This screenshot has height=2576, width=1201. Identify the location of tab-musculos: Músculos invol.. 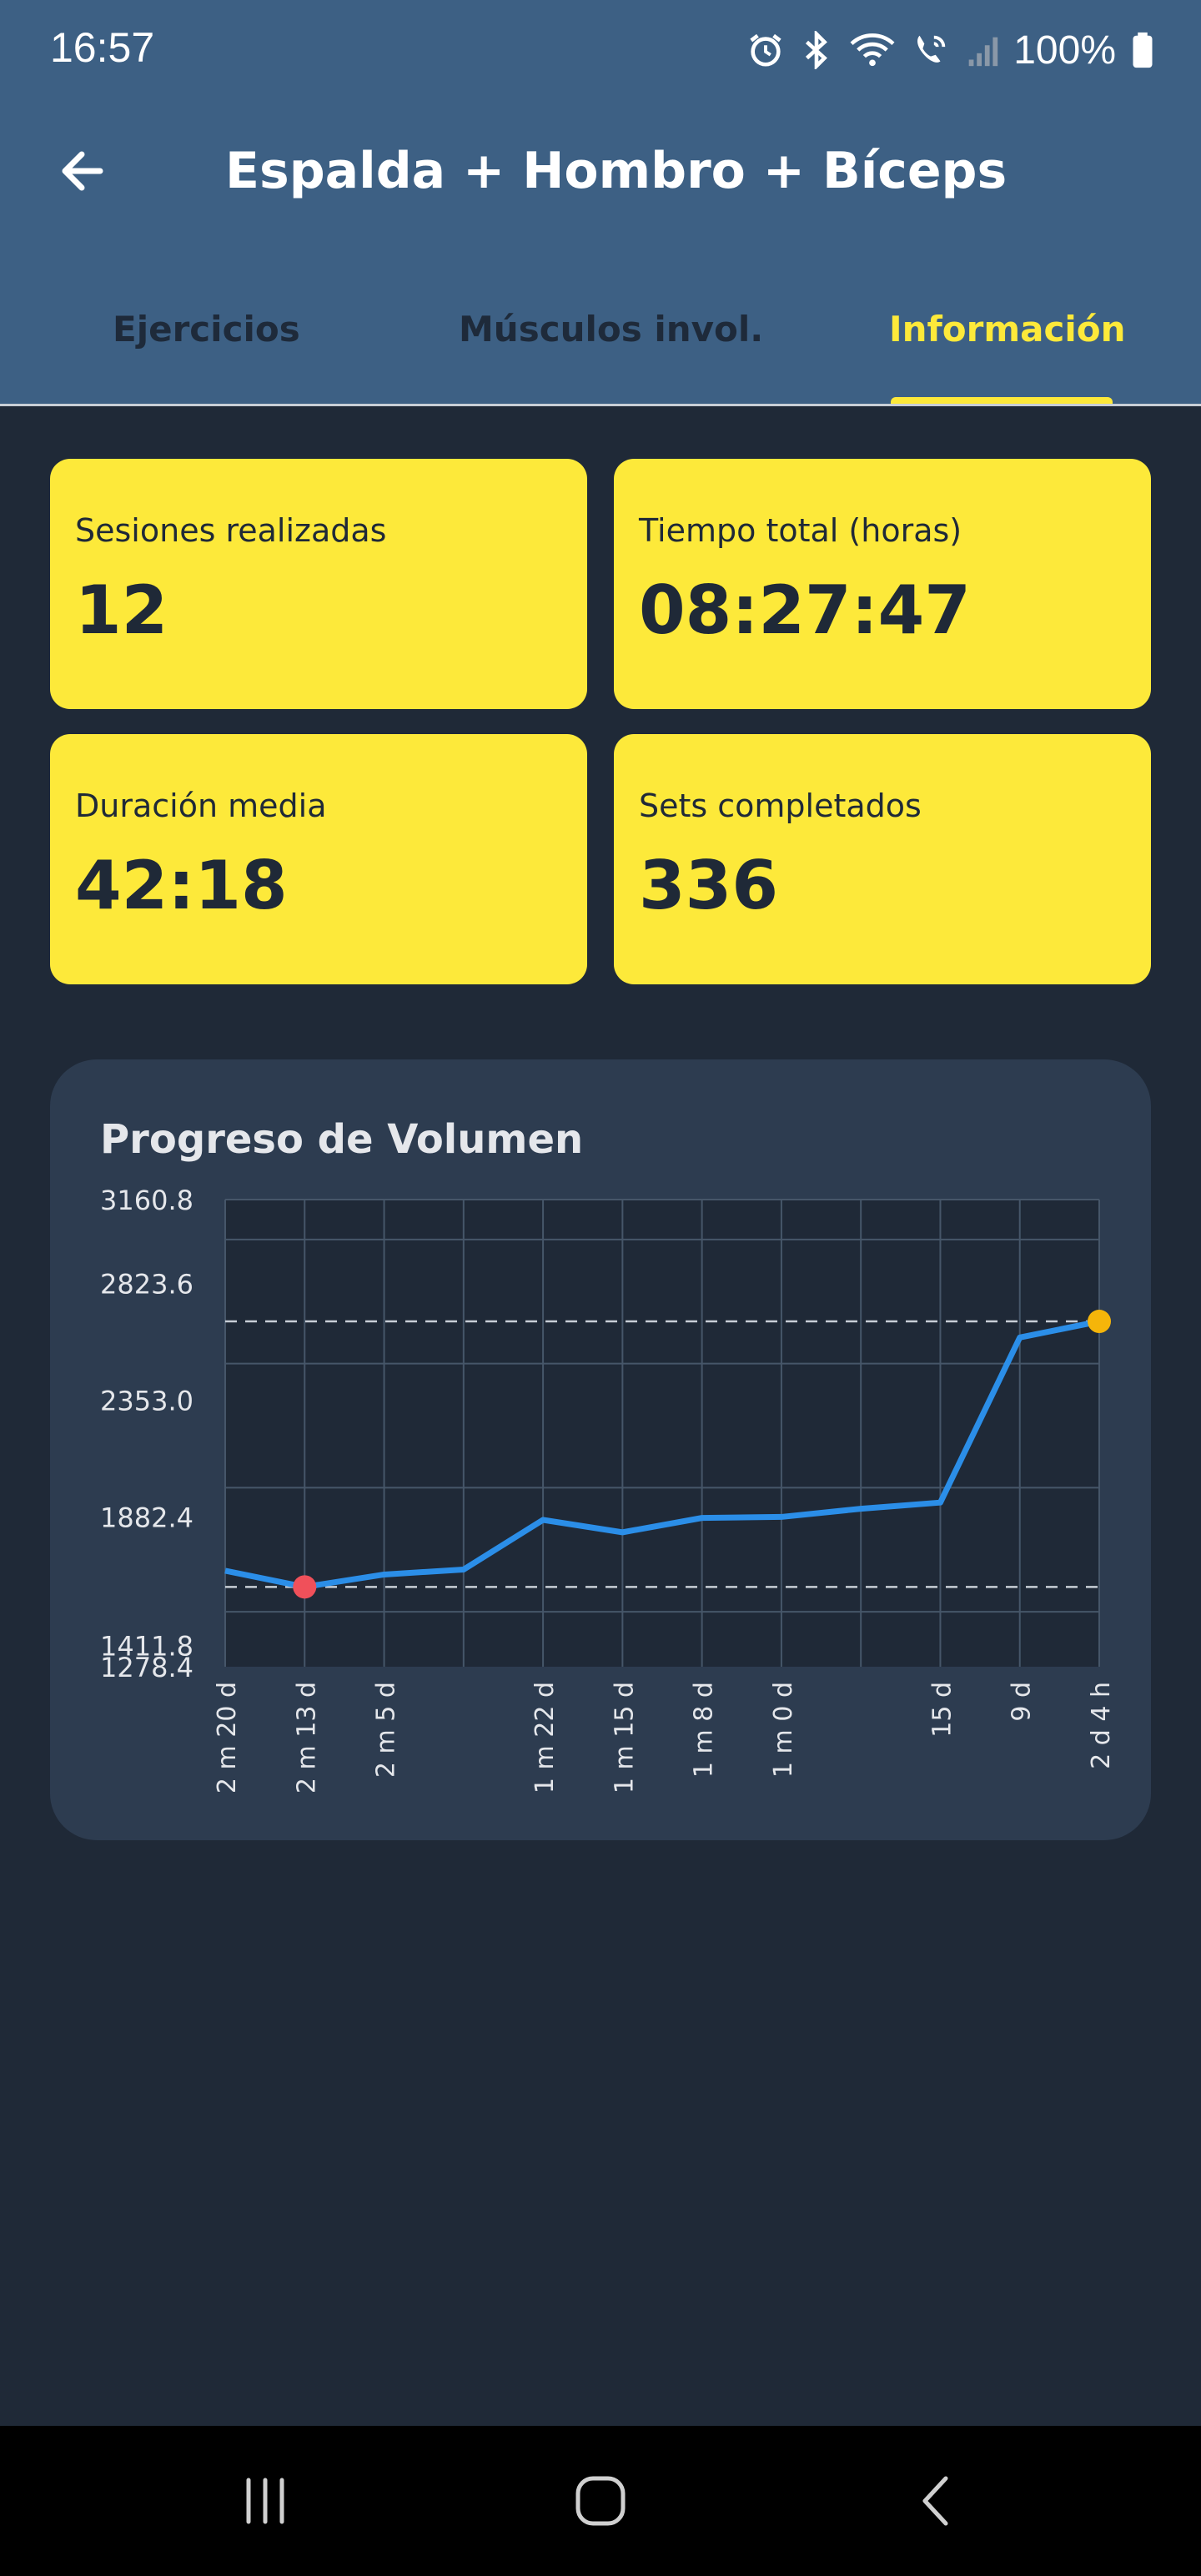
(611, 329).